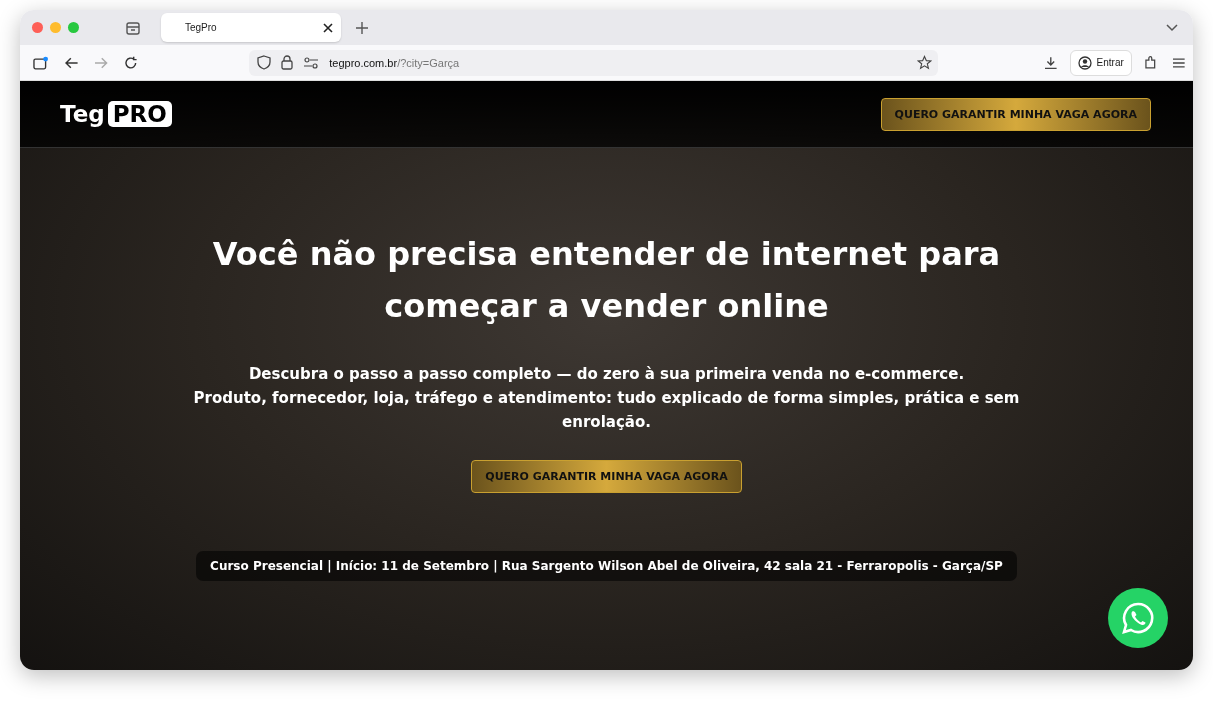  Describe the element at coordinates (311, 62) in the screenshot. I see `sliders-icon` at that location.